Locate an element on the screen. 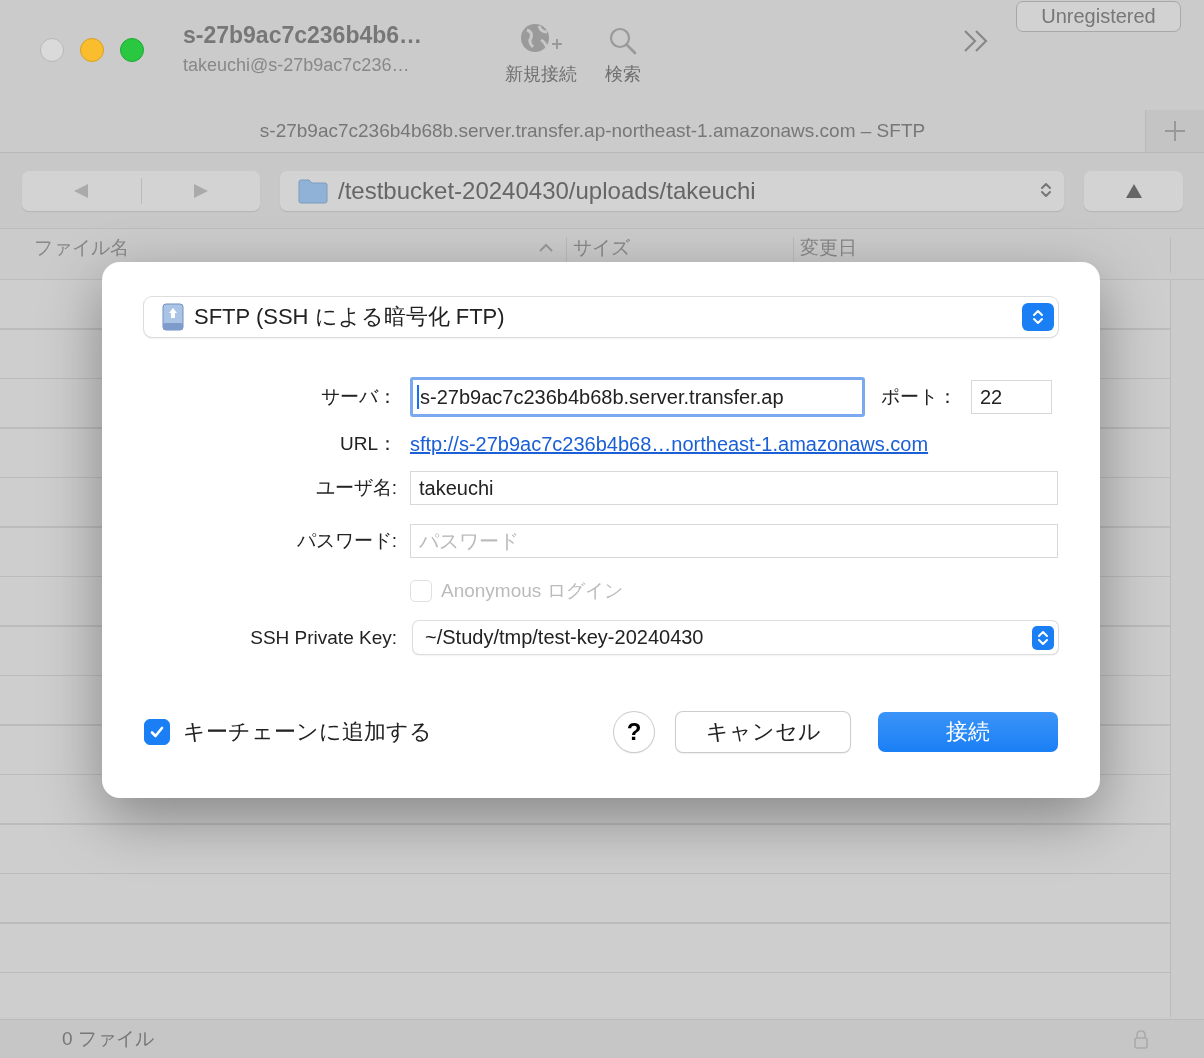 The image size is (1204, 1058). path-dropdown: /testbucket-20240430/uploads/takeuchi is located at coordinates (672, 190).